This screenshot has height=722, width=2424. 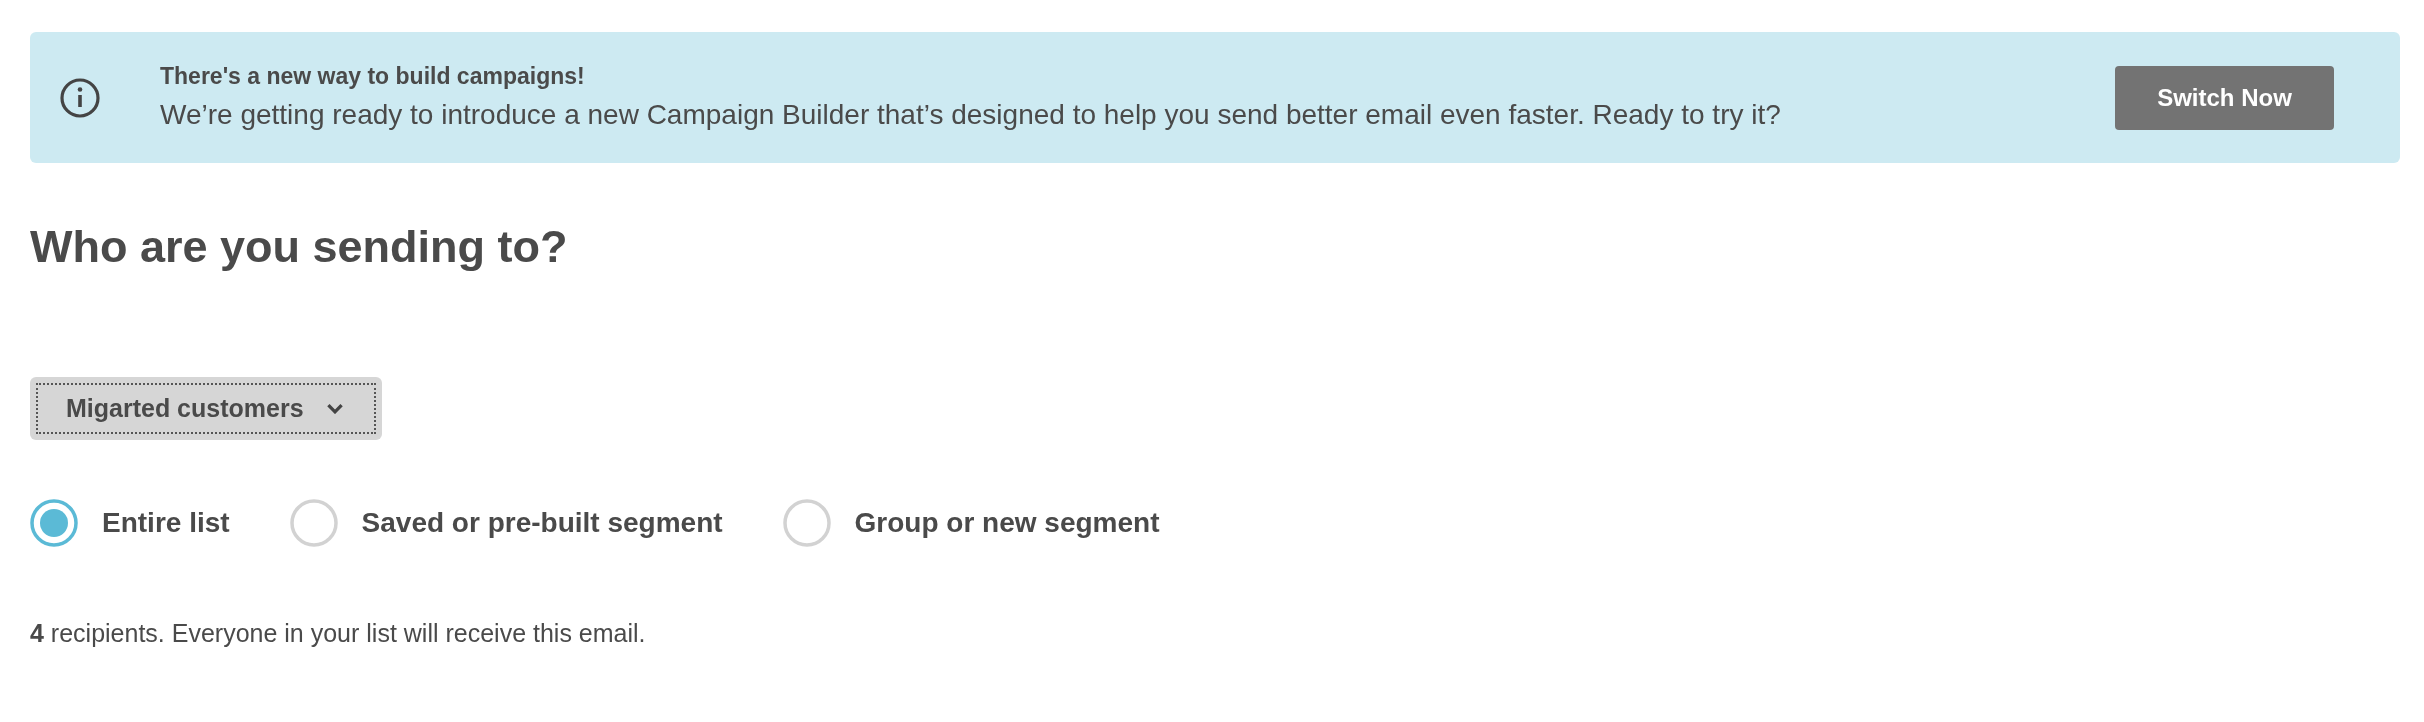 What do you see at coordinates (542, 523) in the screenshot?
I see `radio-label: Saved or pre-built segment` at bounding box center [542, 523].